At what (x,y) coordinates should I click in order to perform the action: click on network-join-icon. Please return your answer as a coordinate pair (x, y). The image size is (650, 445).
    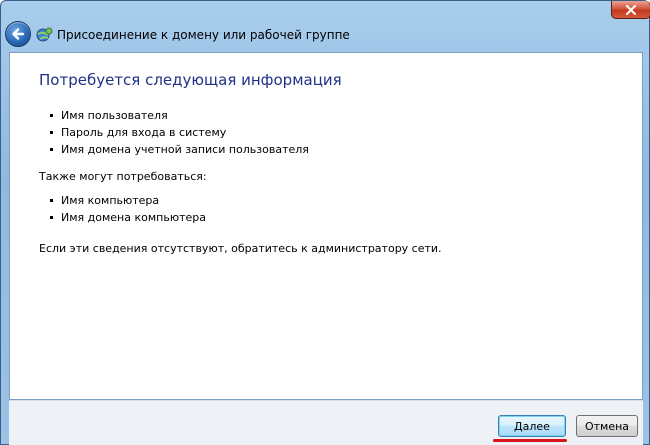
    Looking at the image, I should click on (44, 34).